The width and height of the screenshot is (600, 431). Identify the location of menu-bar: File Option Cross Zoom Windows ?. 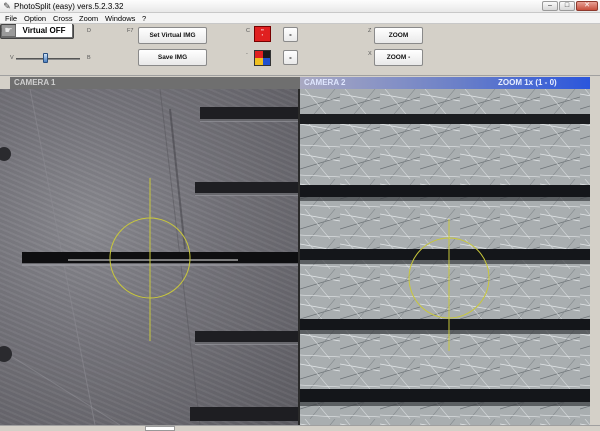
(300, 18).